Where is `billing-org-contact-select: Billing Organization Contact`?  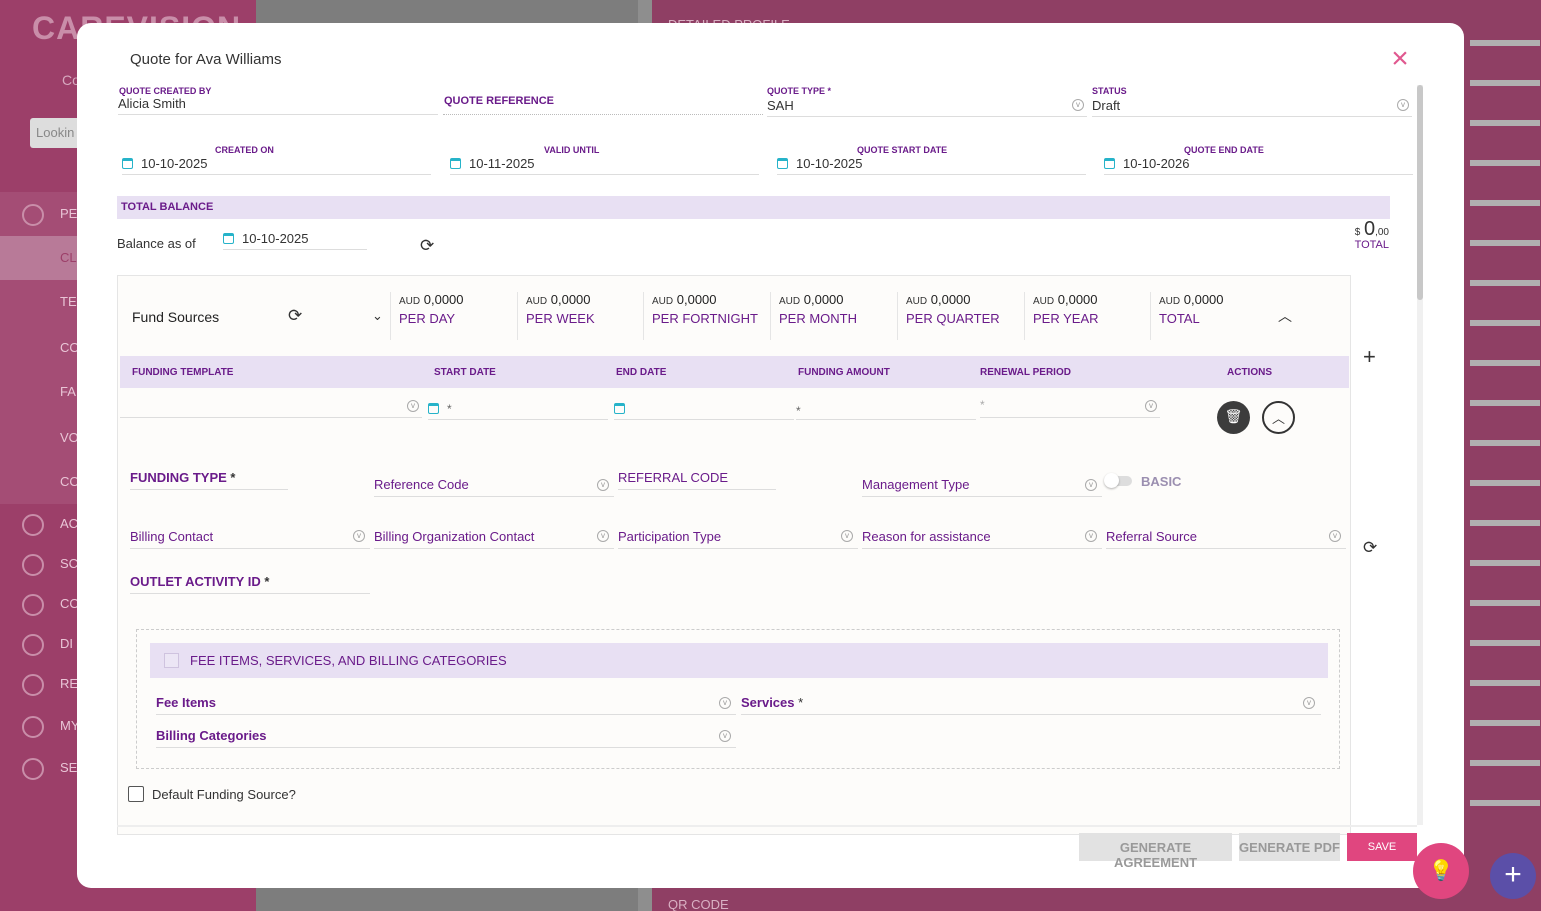
billing-org-contact-select: Billing Organization Contact is located at coordinates (494, 536).